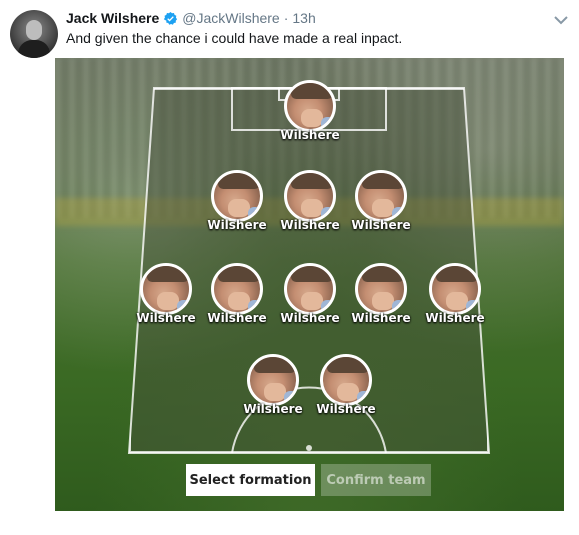 The image size is (579, 535). Describe the element at coordinates (250, 480) in the screenshot. I see `select-formation-button: Select formation` at that location.